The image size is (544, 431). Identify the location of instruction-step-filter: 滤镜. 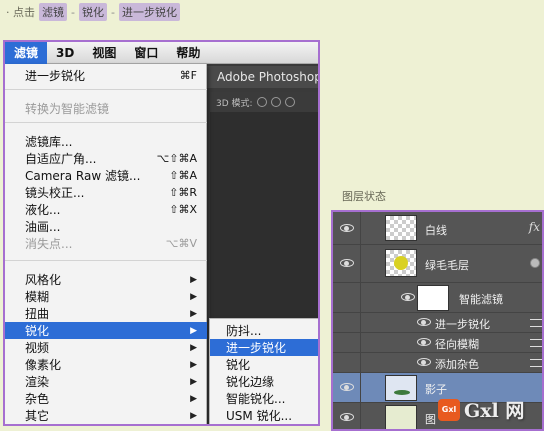
(53, 12).